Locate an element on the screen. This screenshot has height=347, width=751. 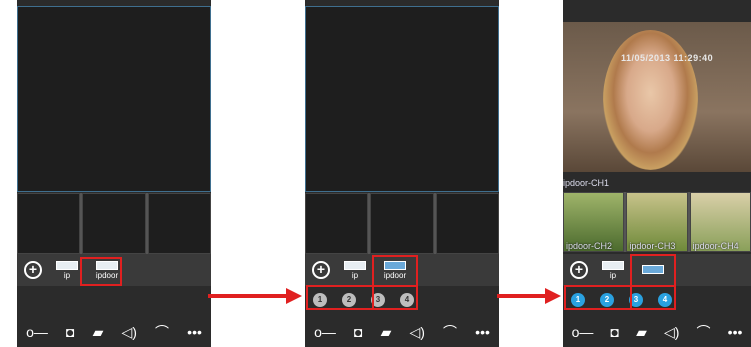
sub-video-grid: ipdoor-CH2 ipdoor-CH3 ipdoor-CH4 is located at coordinates (657, 222).